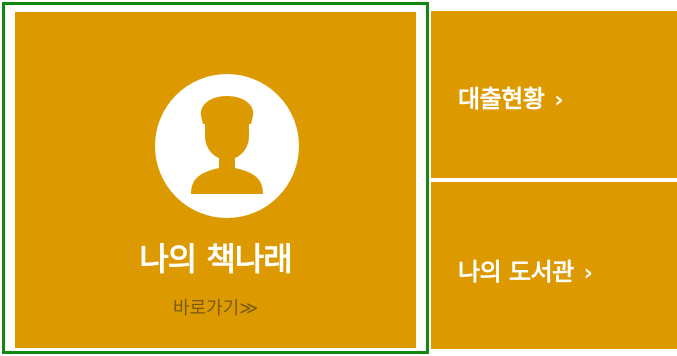 This screenshot has width=677, height=356. What do you see at coordinates (215, 259) in the screenshot?
I see `main-title: 나의 책나래` at bounding box center [215, 259].